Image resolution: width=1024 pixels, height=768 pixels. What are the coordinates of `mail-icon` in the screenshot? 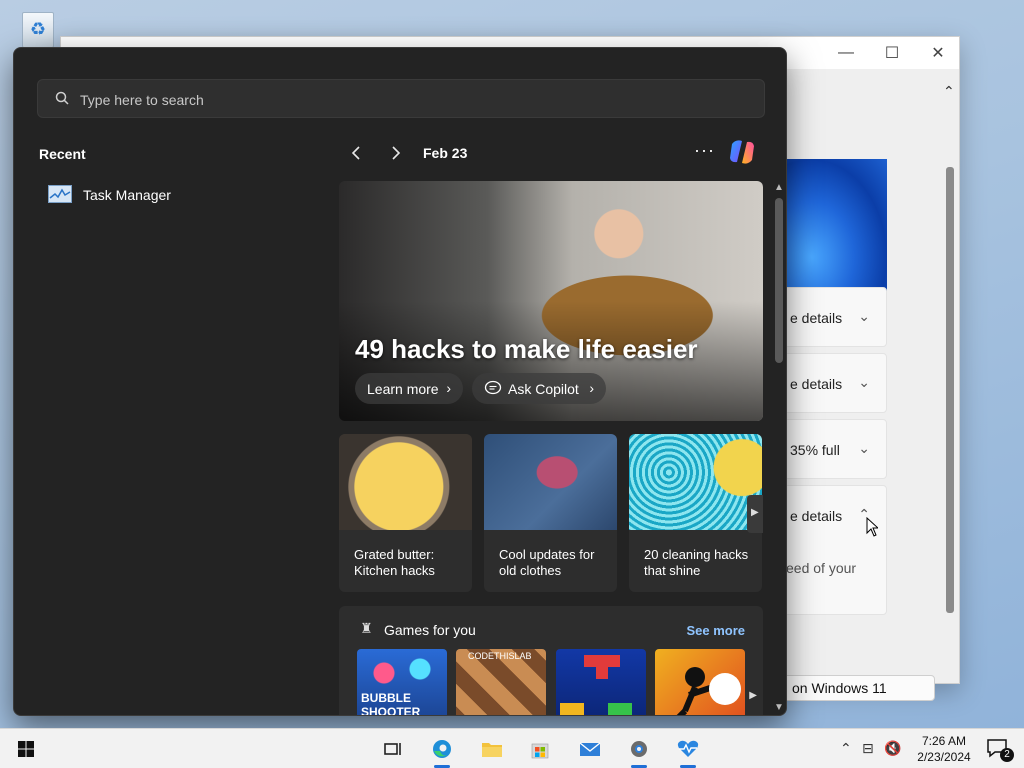 It's located at (590, 749).